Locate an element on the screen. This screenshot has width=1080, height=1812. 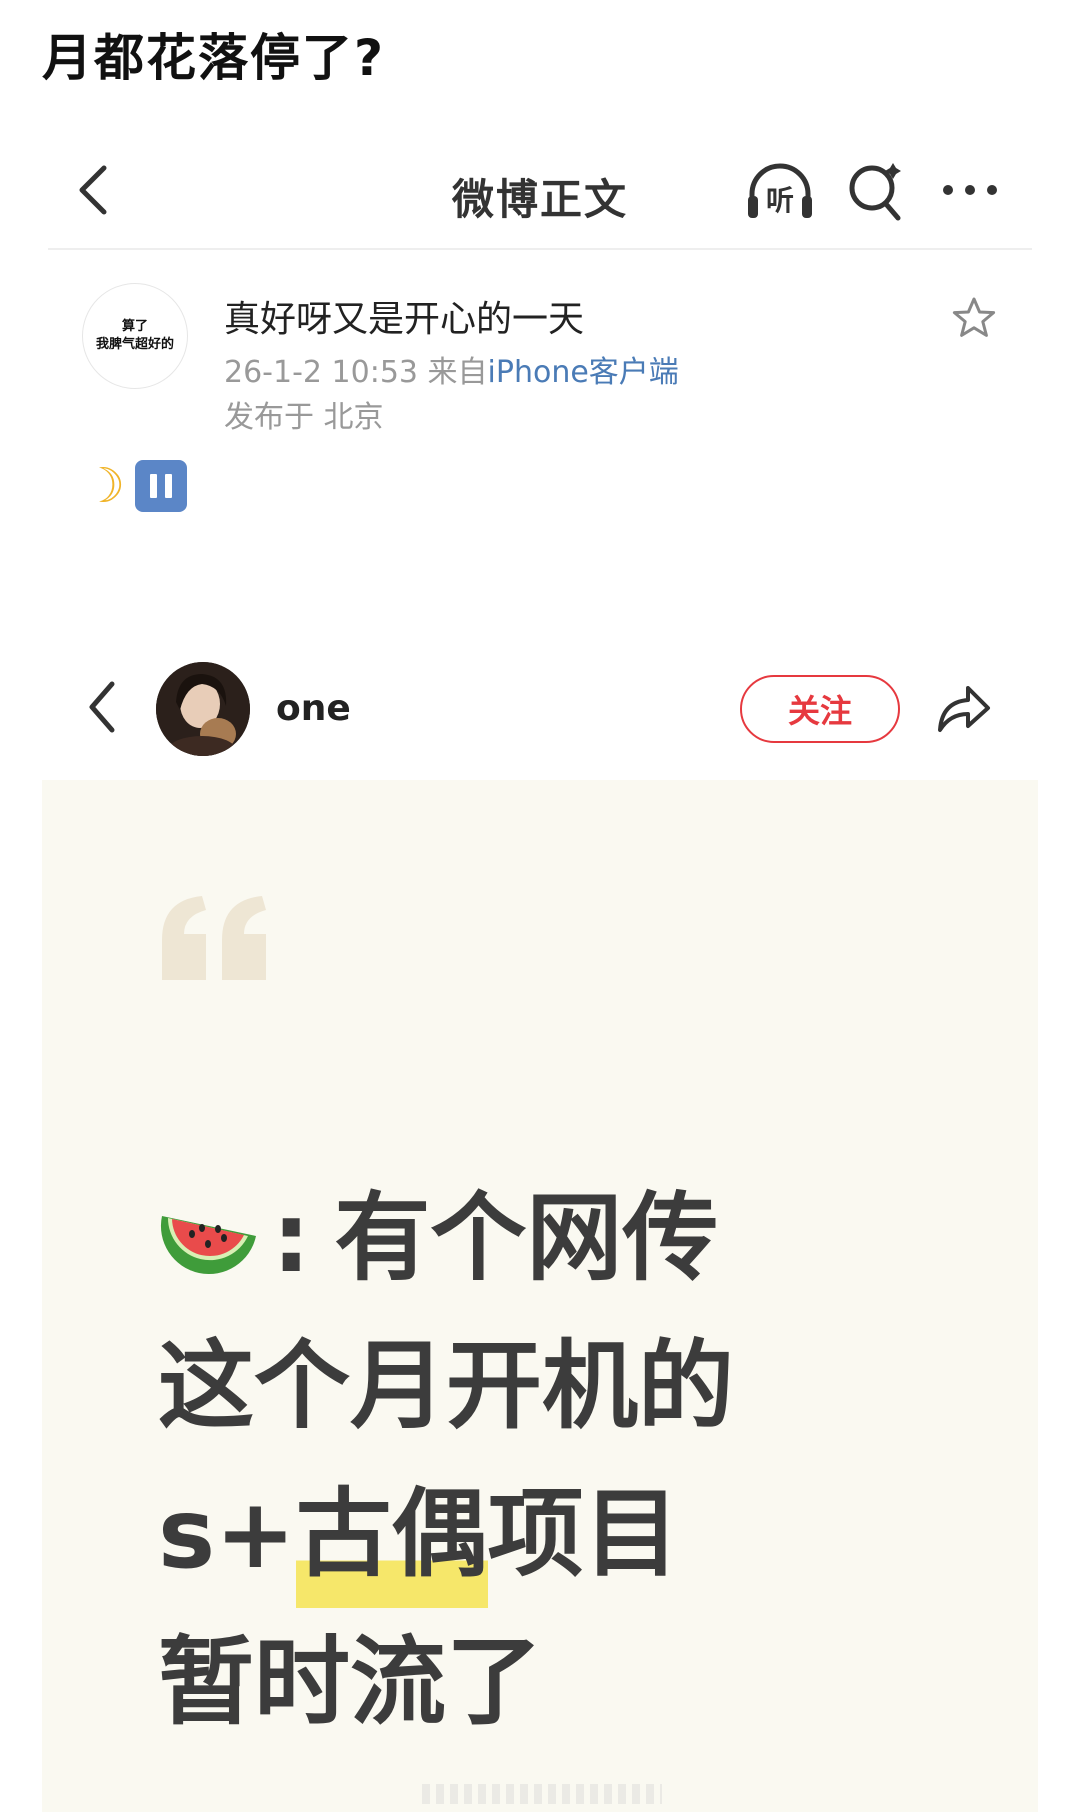
back-arrow-icon-secondary is located at coordinates (102, 707).